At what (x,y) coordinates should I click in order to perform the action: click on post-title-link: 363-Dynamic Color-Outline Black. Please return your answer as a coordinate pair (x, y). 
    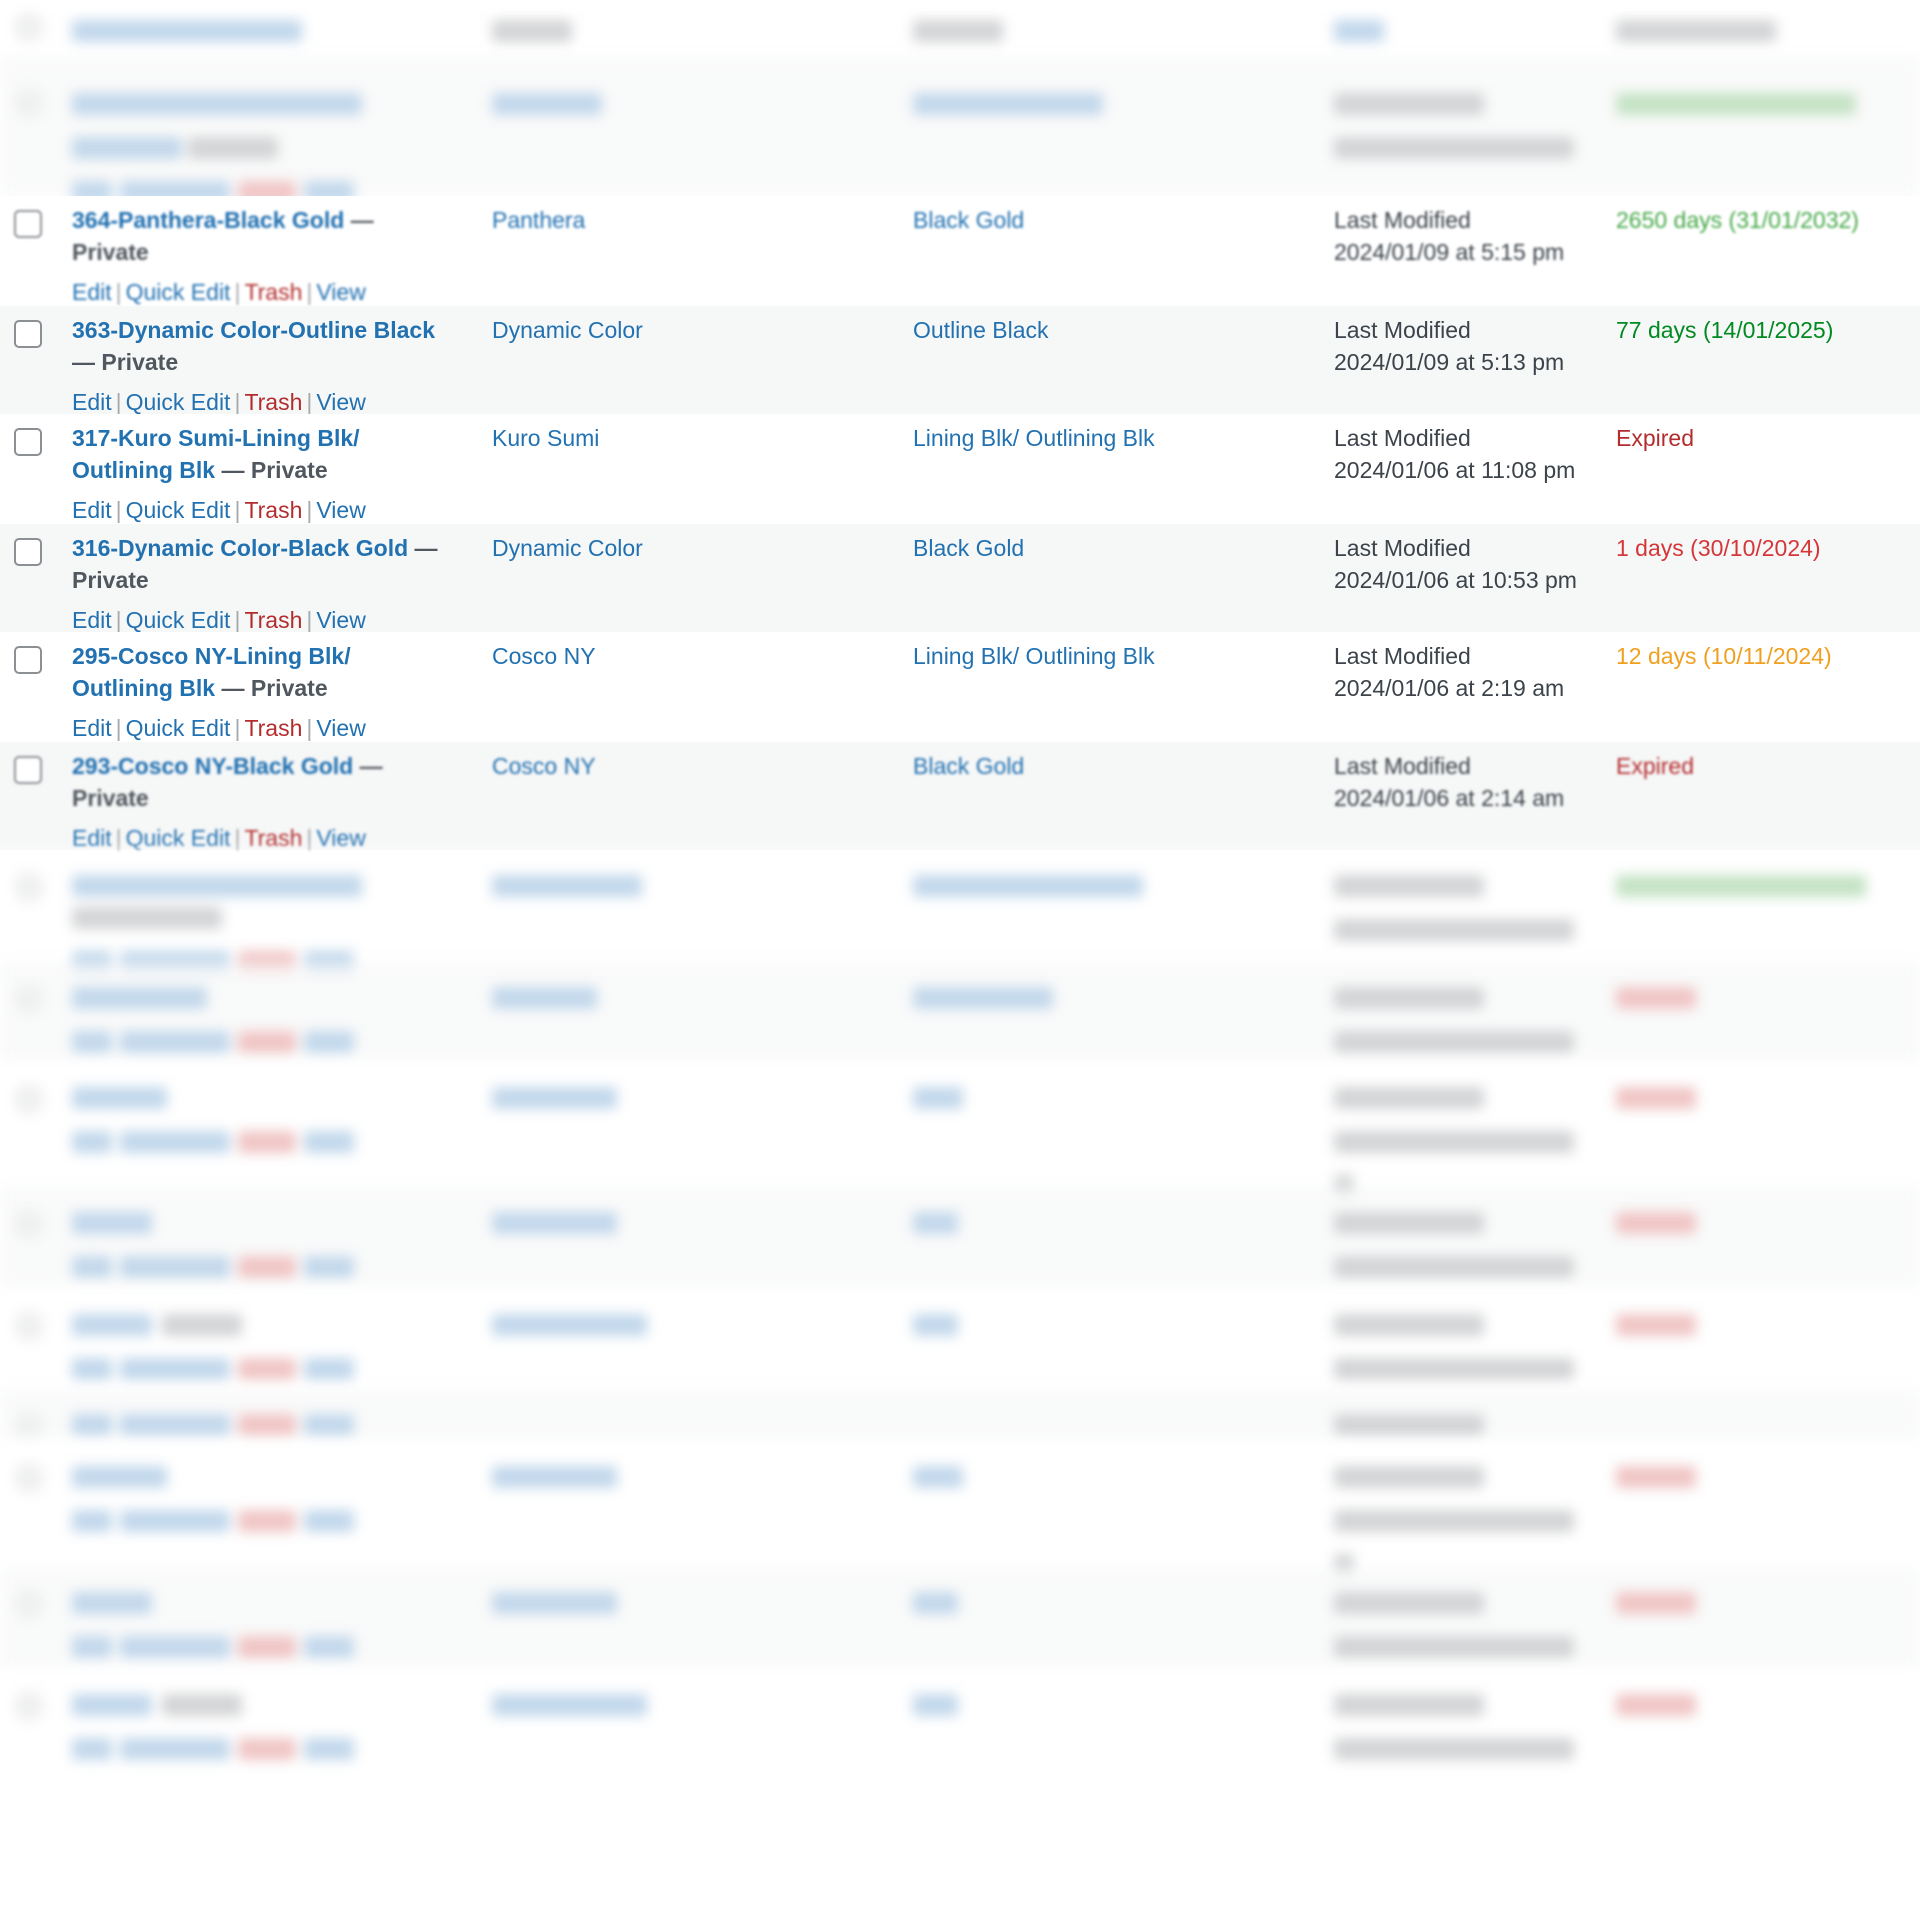
    Looking at the image, I should click on (253, 330).